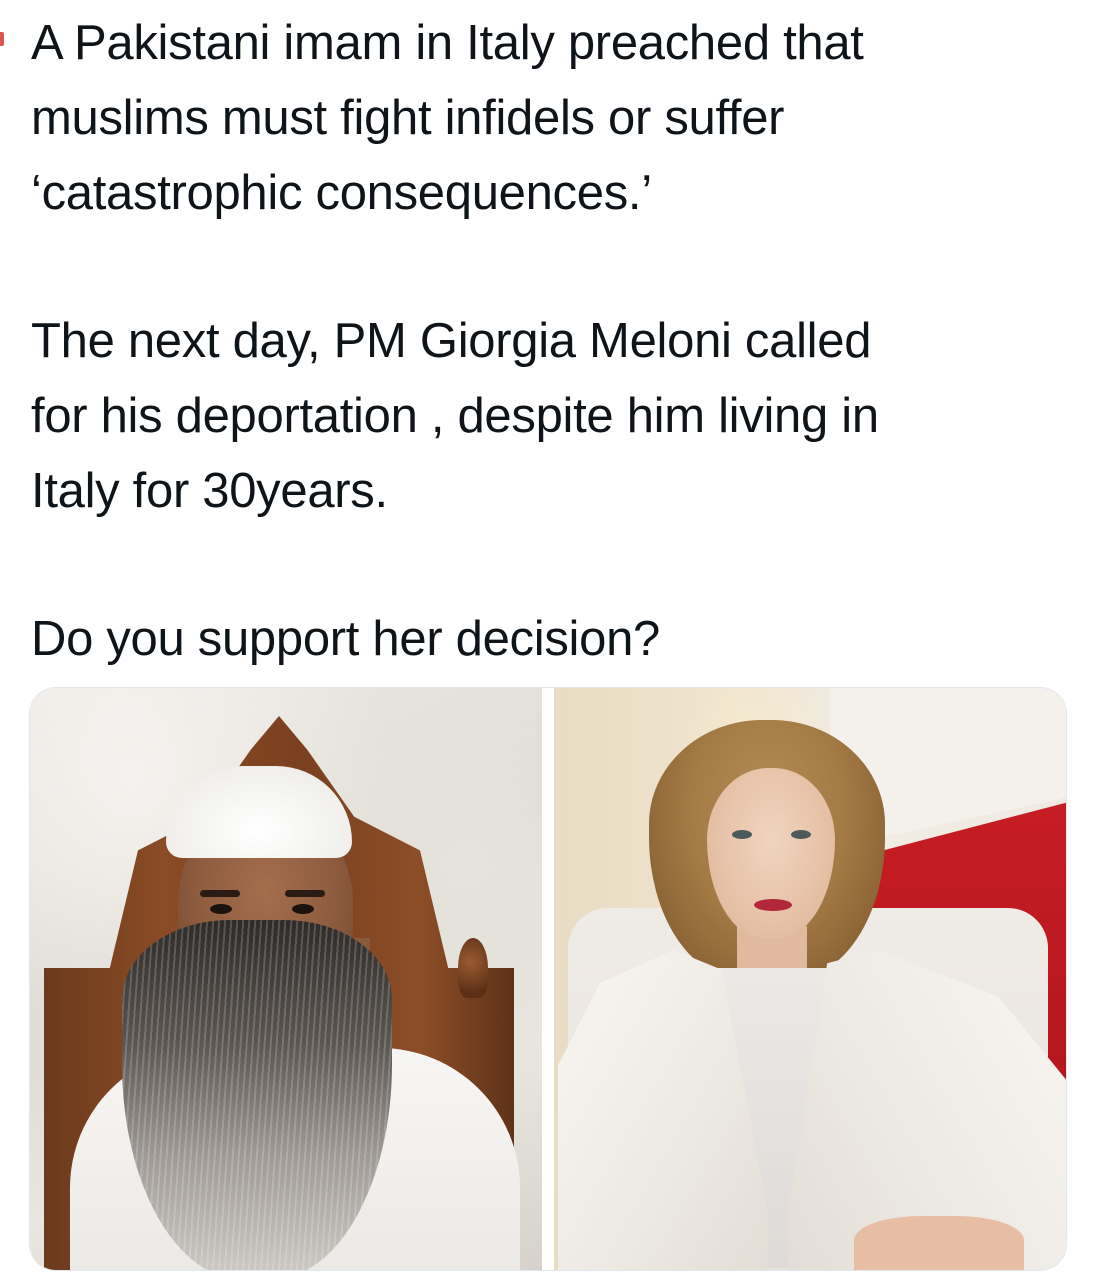 The width and height of the screenshot is (1094, 1287). What do you see at coordinates (773, 905) in the screenshot?
I see `red-lips` at bounding box center [773, 905].